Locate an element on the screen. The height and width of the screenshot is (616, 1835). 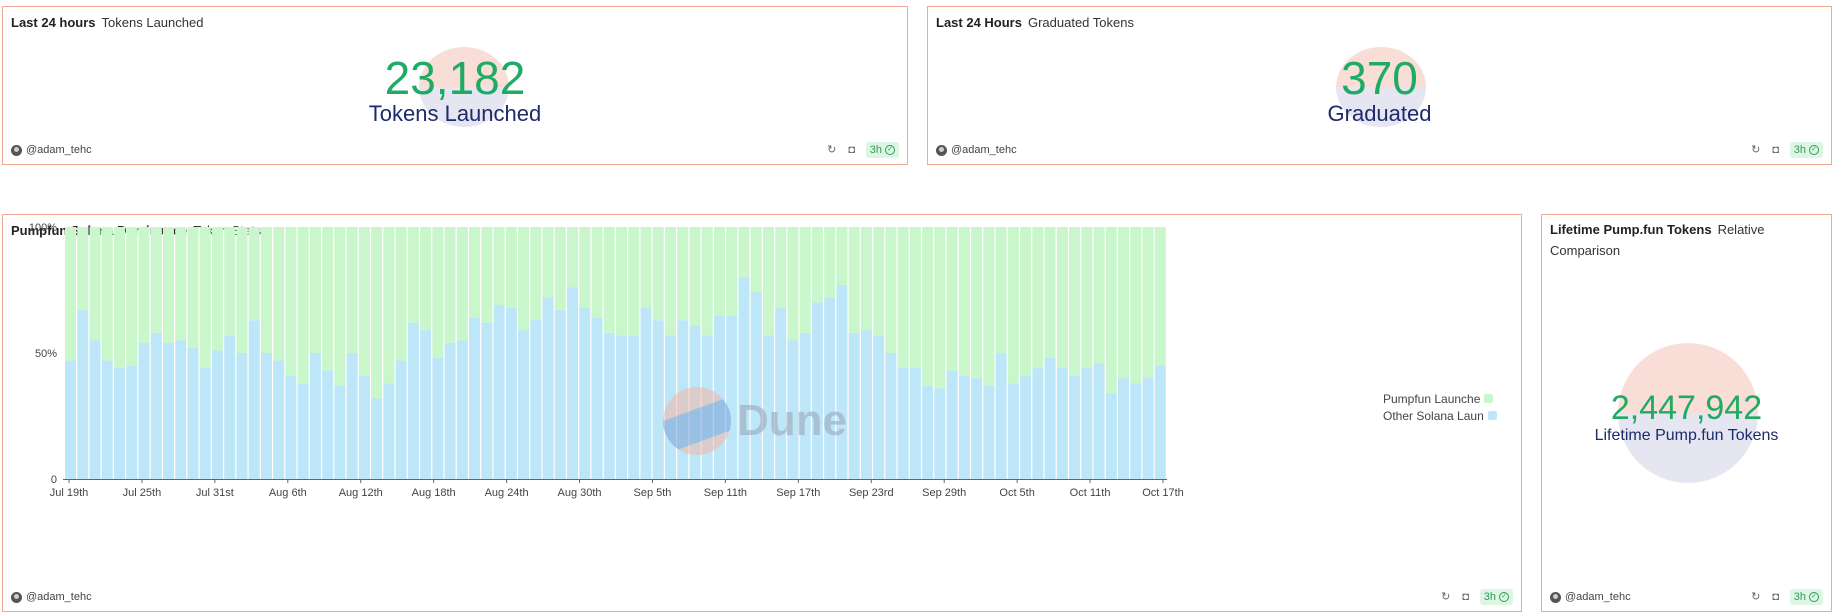
card-title: Last 24 hours Tokens Launched is located at coordinates (107, 22).